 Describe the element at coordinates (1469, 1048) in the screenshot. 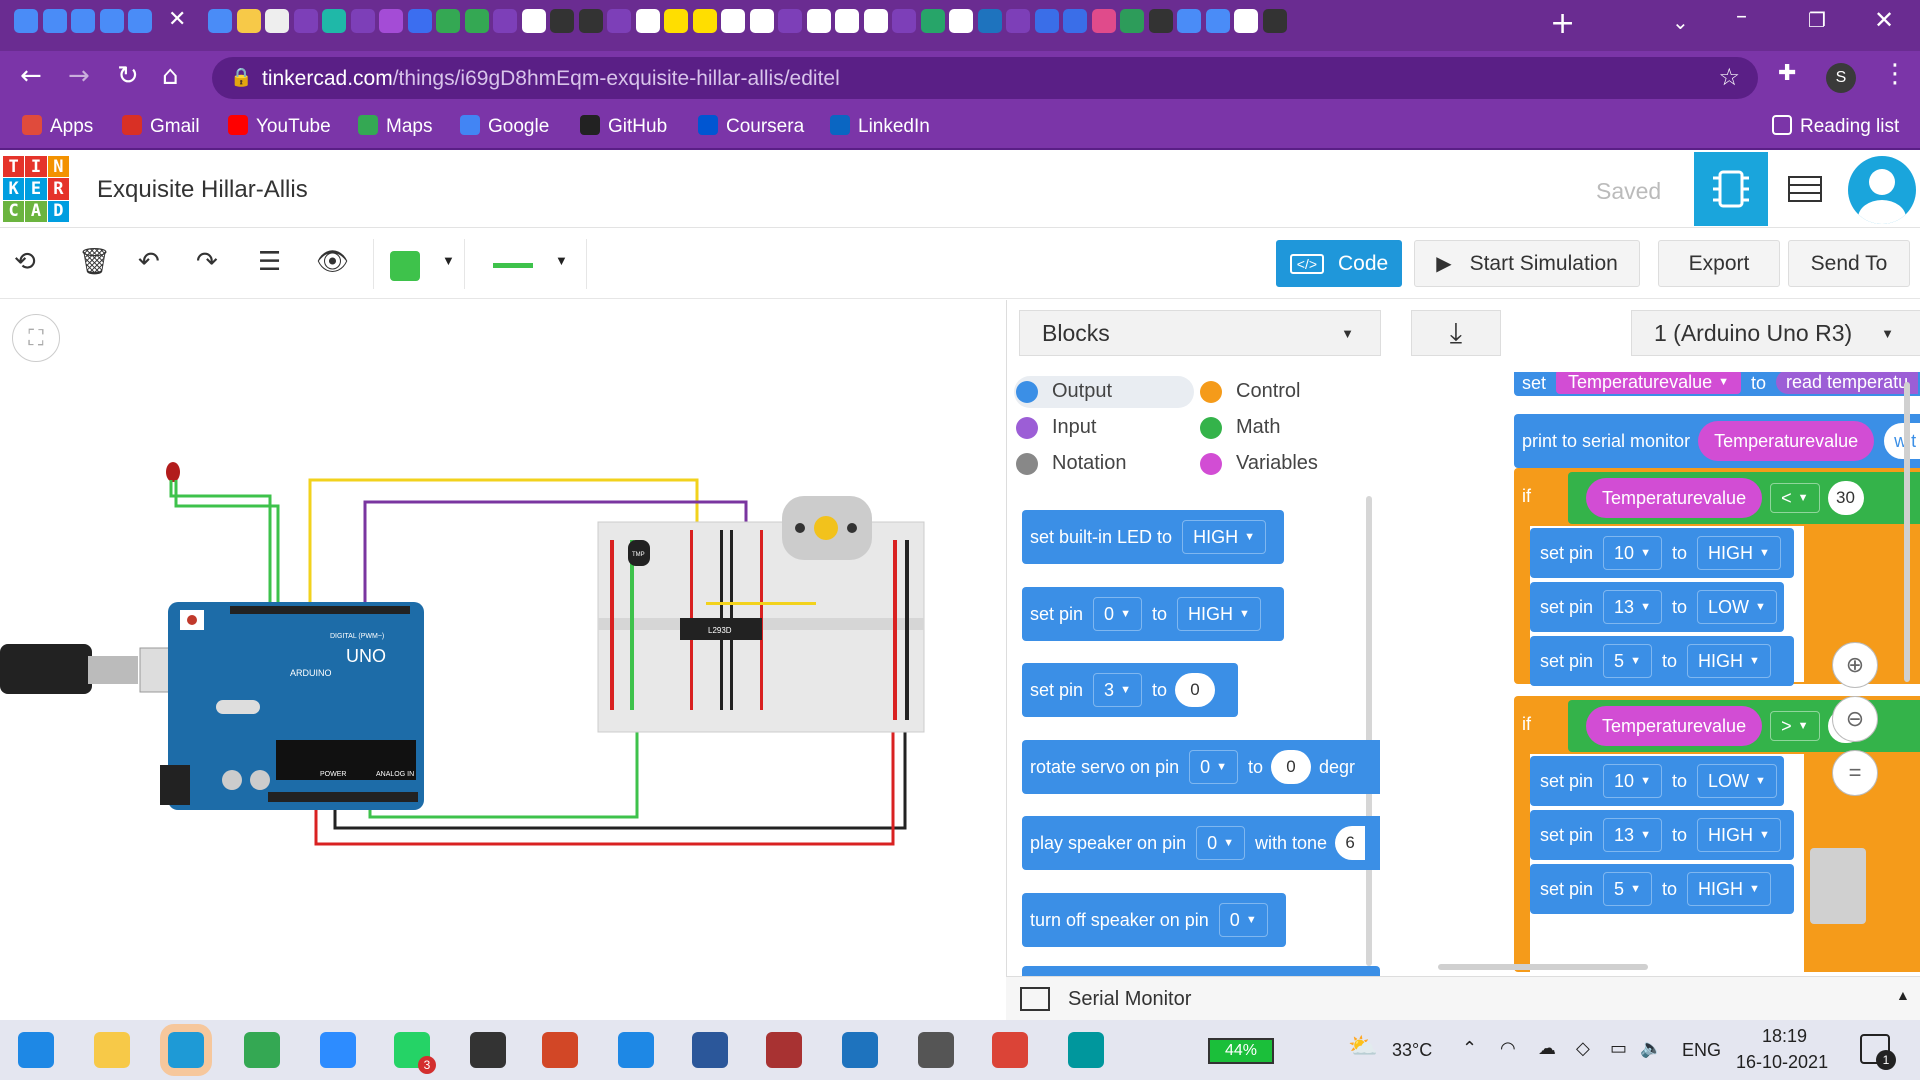

I see `chevron-up-icon: ⌃` at that location.